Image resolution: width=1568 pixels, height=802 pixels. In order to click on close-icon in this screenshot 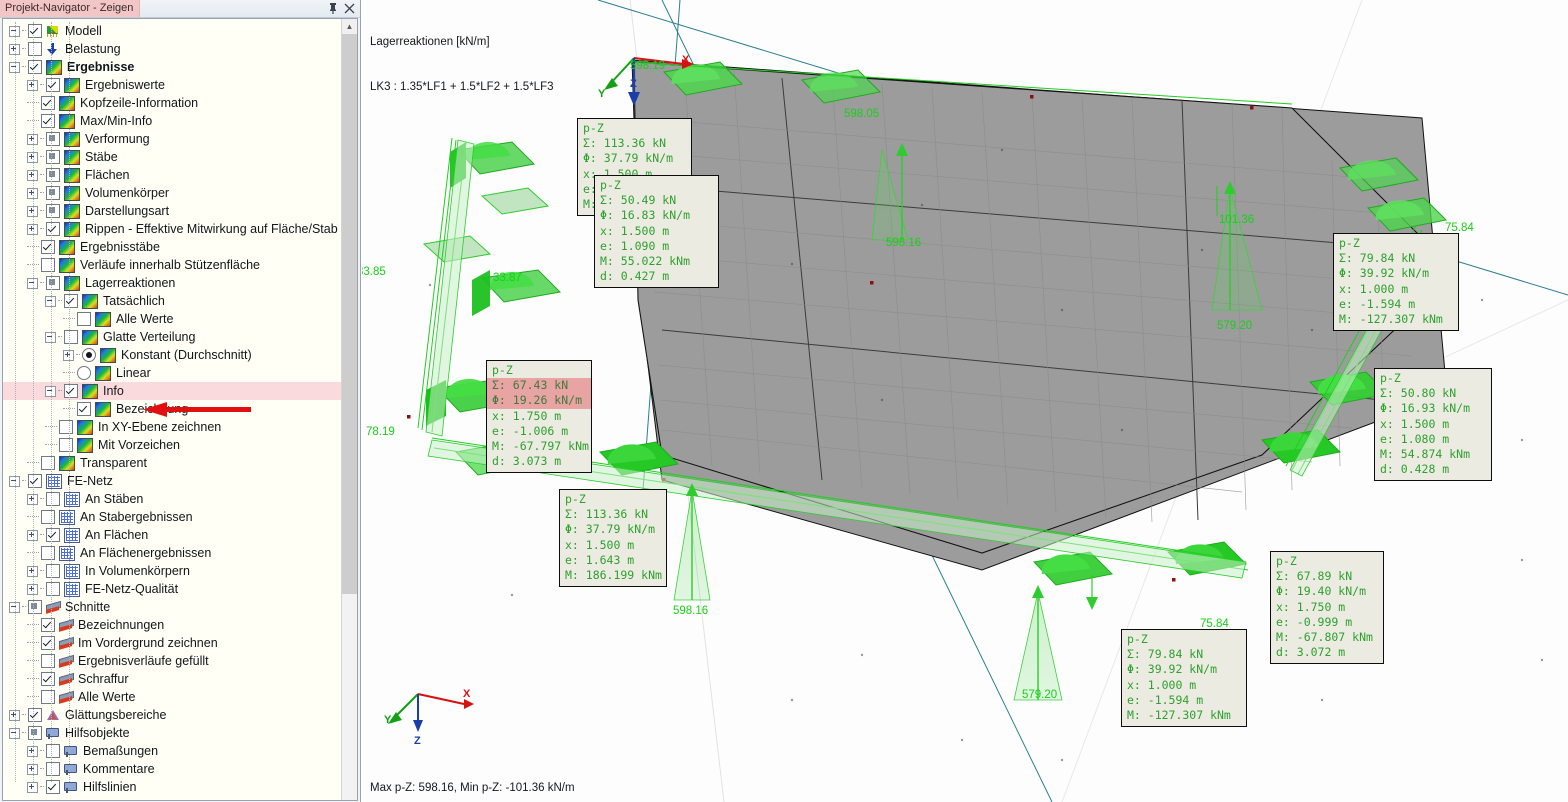, I will do `click(349, 8)`.